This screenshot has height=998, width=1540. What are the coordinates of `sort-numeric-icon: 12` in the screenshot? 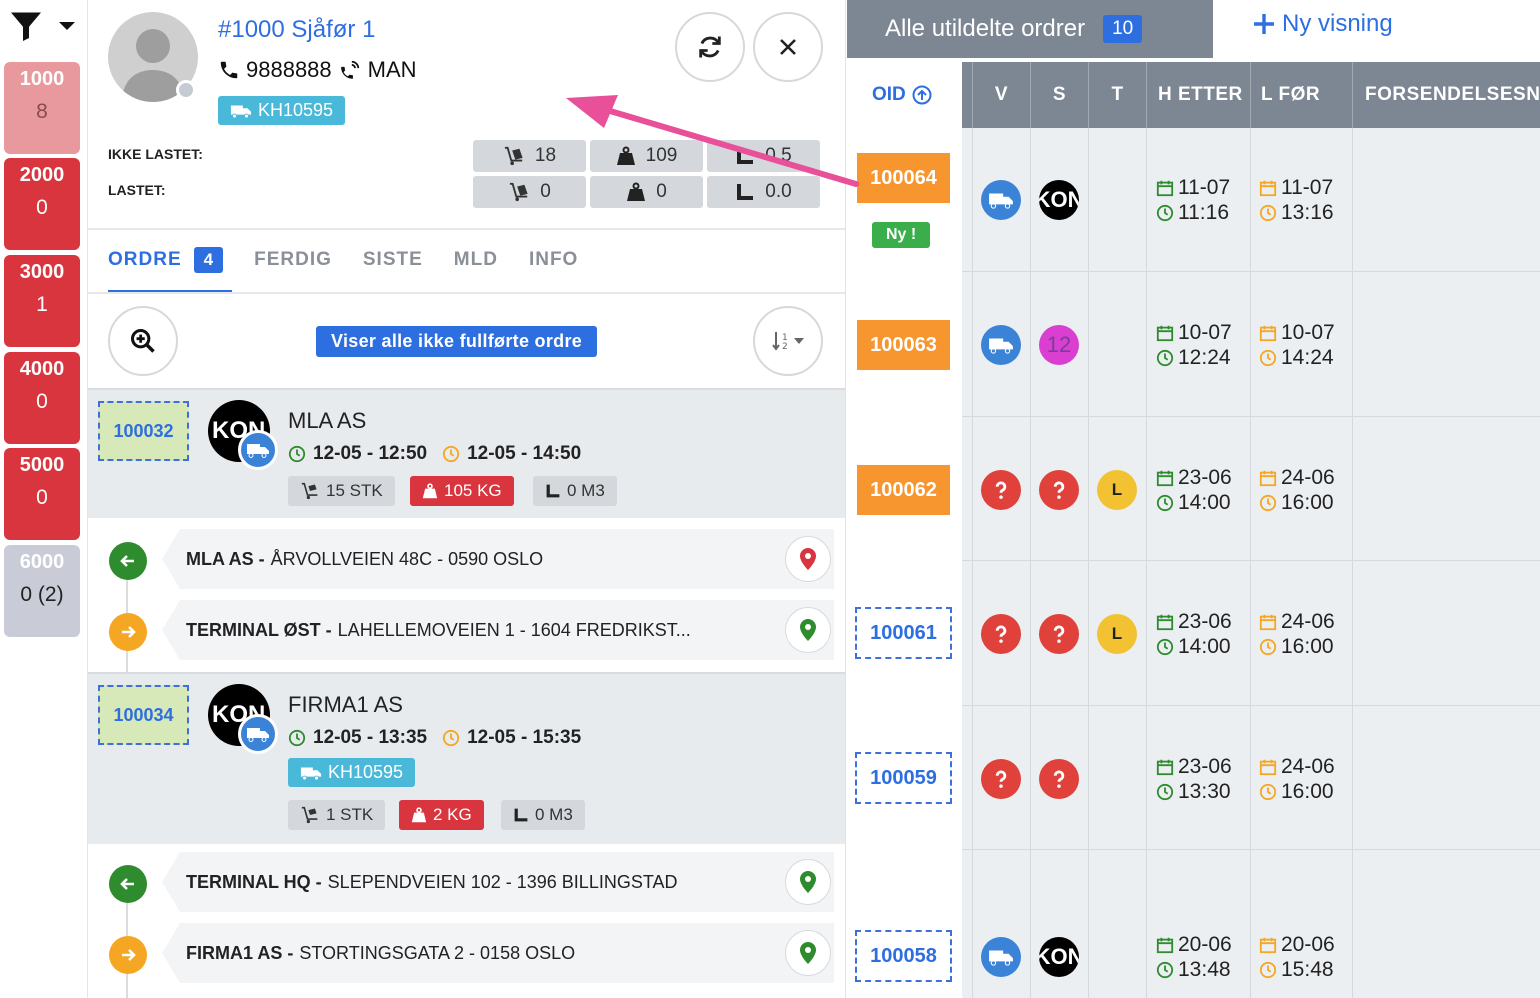 It's located at (780, 342).